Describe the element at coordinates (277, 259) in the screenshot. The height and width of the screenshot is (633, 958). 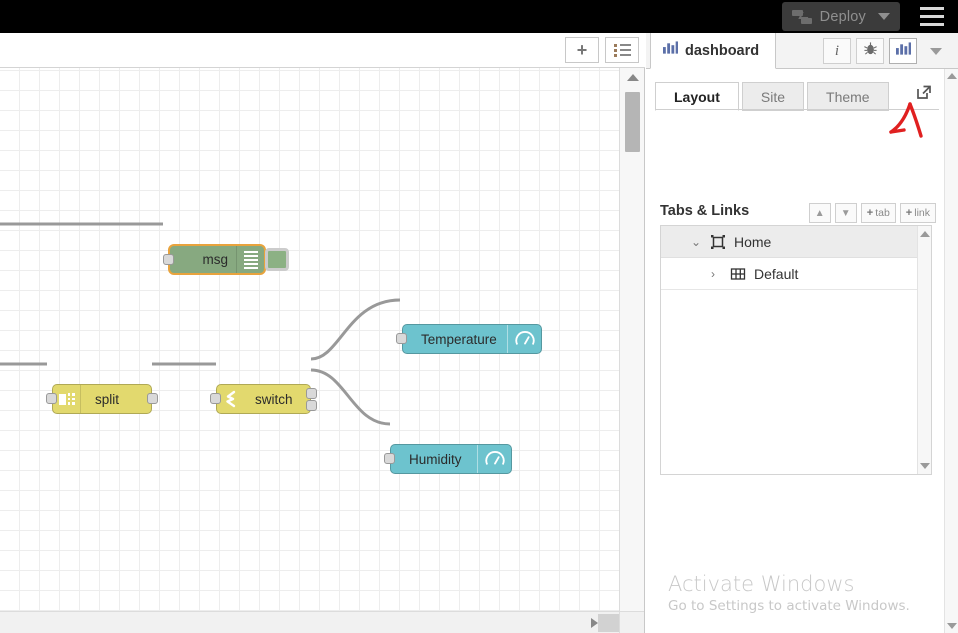
I see `debug-toggle-button` at that location.